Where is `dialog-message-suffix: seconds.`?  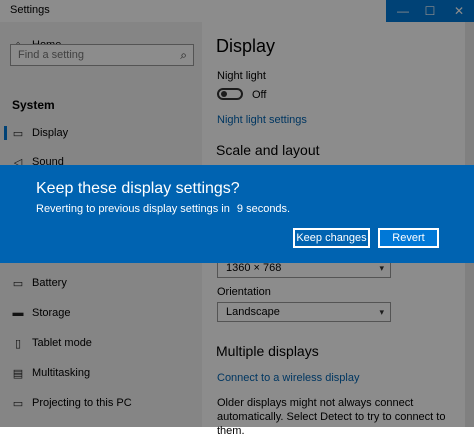
dialog-message-suffix: seconds. is located at coordinates (268, 209).